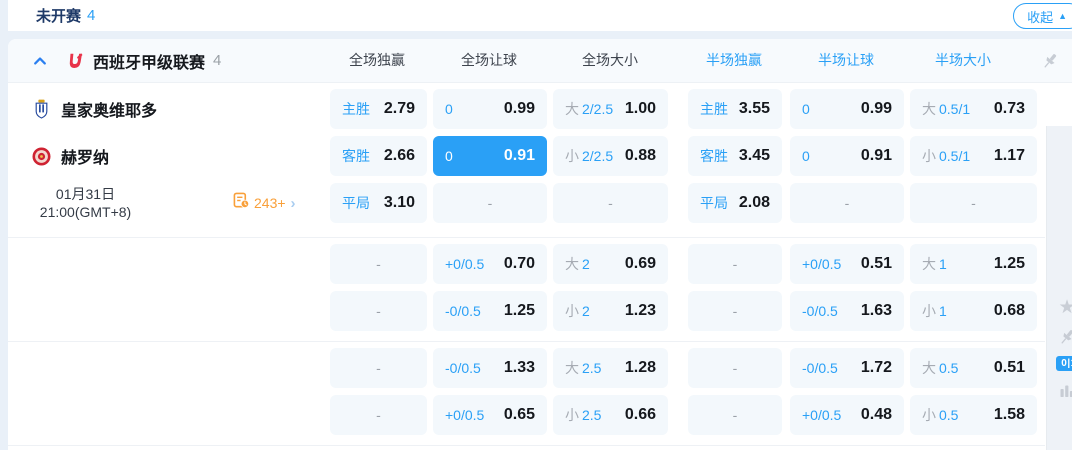 The image size is (1072, 450). Describe the element at coordinates (640, 310) in the screenshot. I see `odds-value: 1.23` at that location.